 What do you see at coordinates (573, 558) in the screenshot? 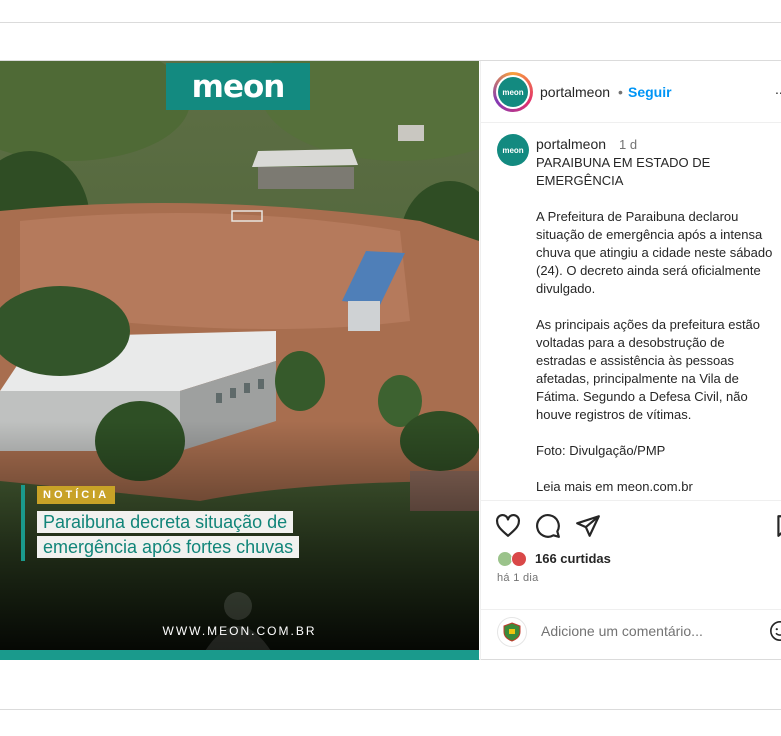
I see `likes-count: 166 curtidas` at bounding box center [573, 558].